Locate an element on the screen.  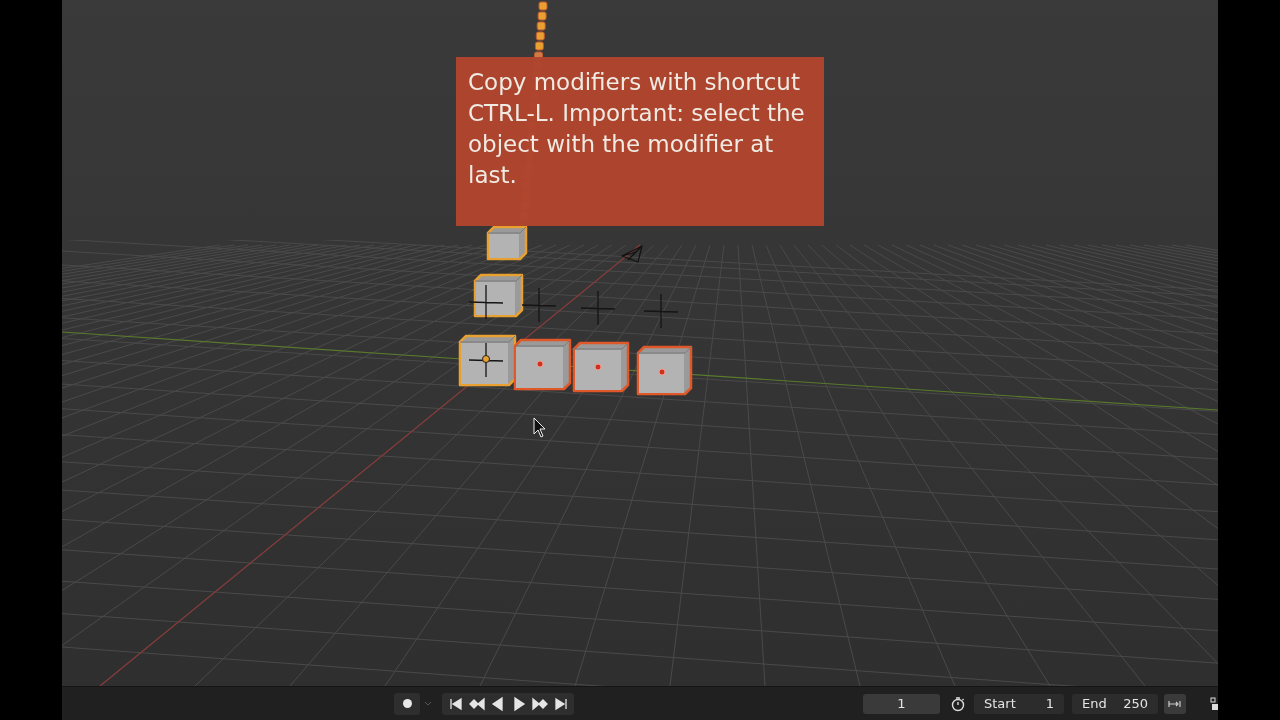
start-frame-value: 1 is located at coordinates (1049, 703).